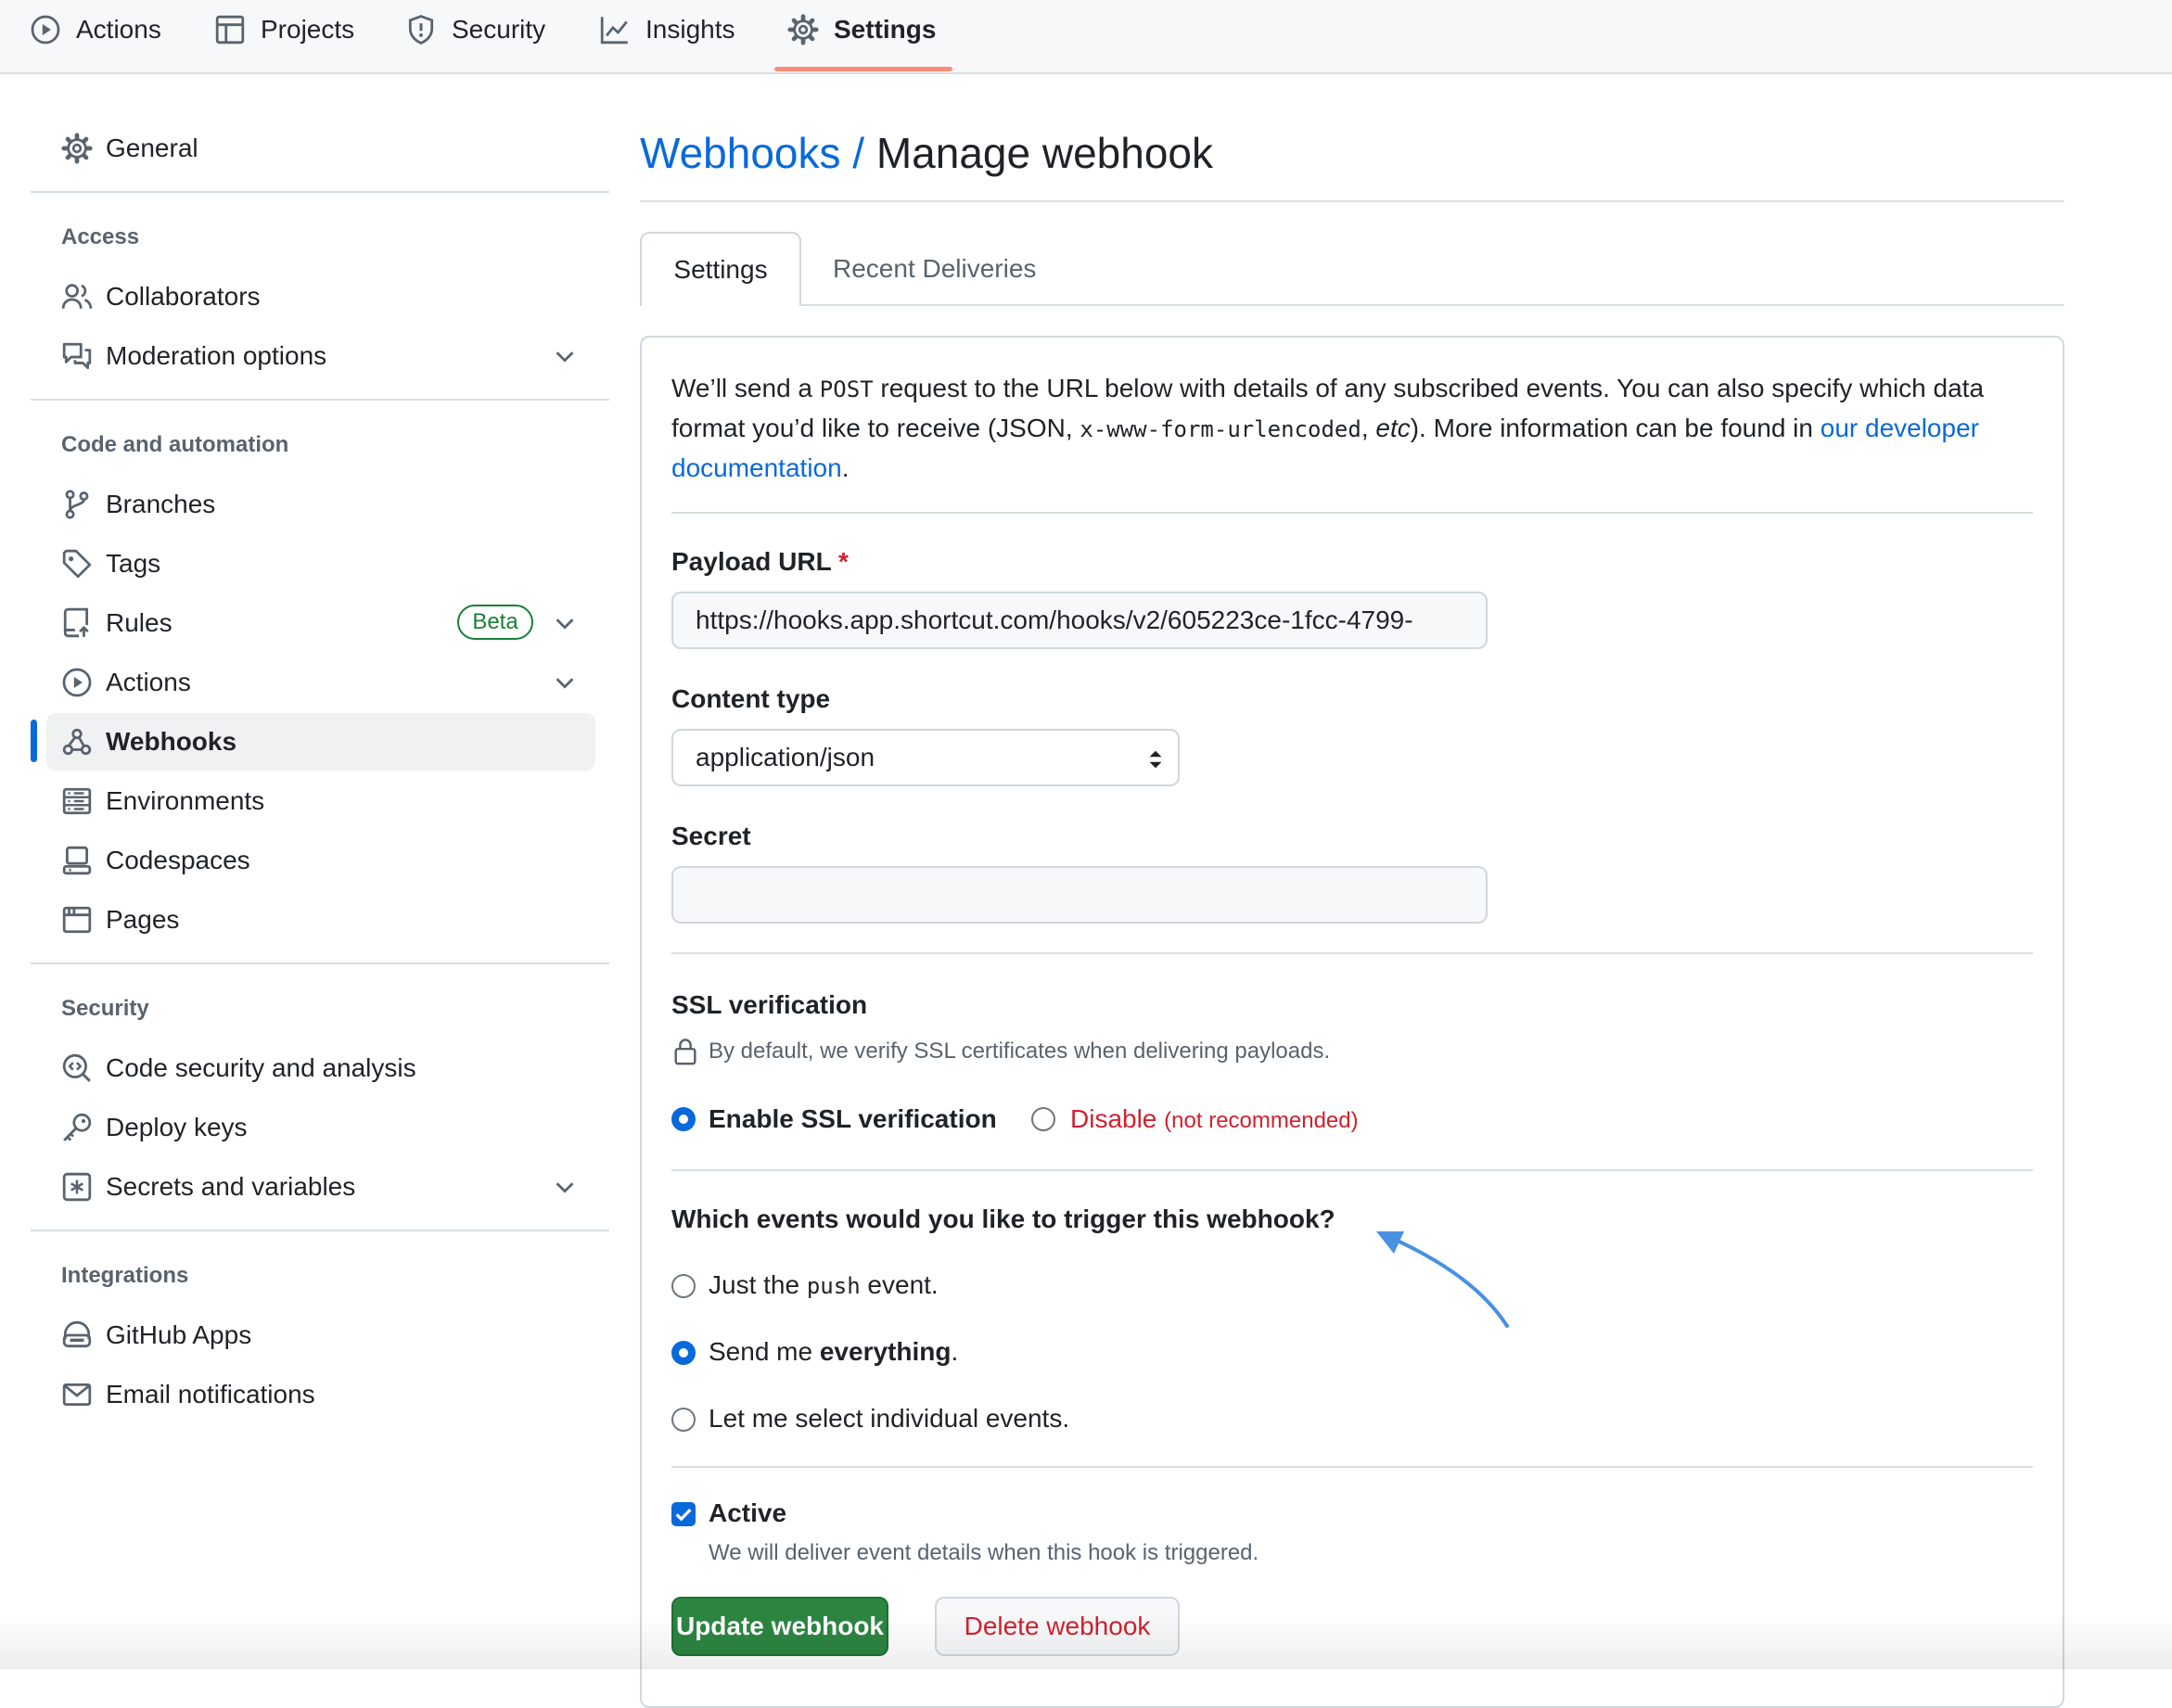 The height and width of the screenshot is (1708, 2172). What do you see at coordinates (779, 1626) in the screenshot?
I see `update-webhook-button: Update webhook` at bounding box center [779, 1626].